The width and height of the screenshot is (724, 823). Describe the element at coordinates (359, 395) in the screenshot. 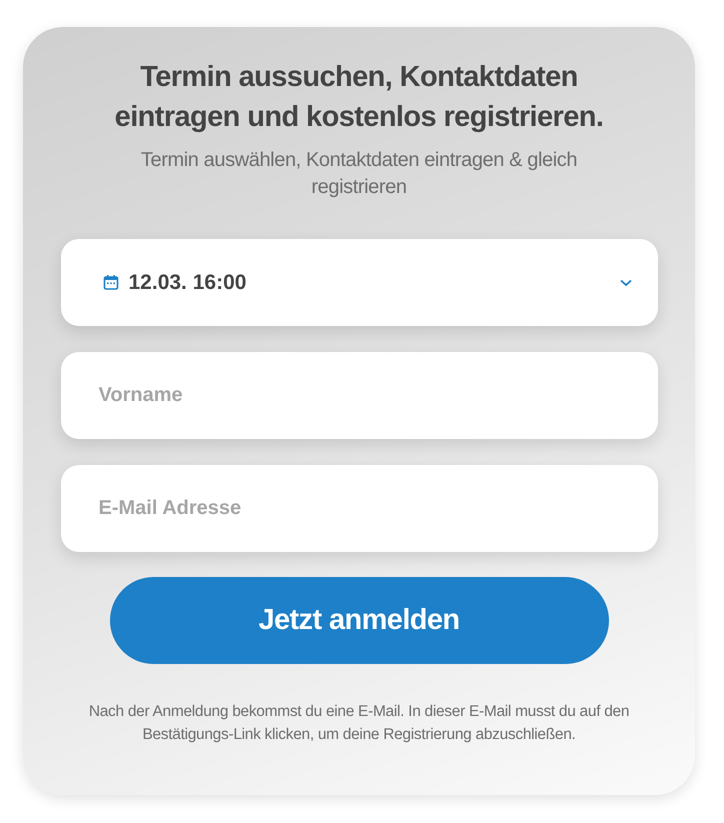

I see `text-field: Vorname` at that location.